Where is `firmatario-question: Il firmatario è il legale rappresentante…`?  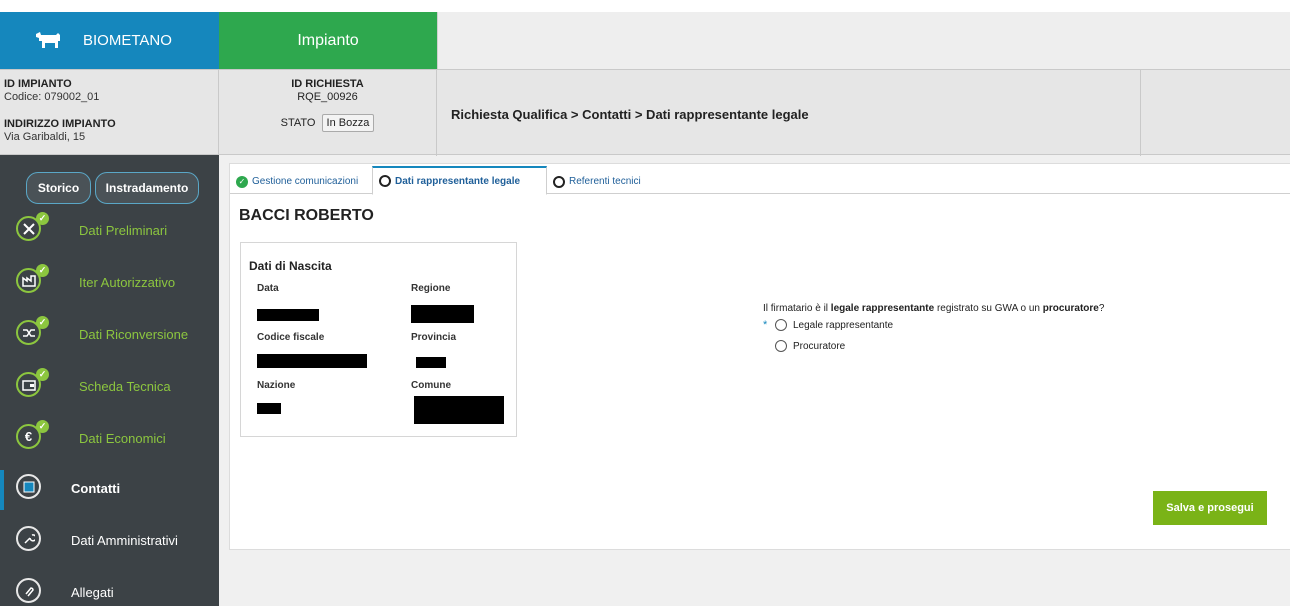
firmatario-question: Il firmatario è il legale rappresentante… is located at coordinates (933, 308).